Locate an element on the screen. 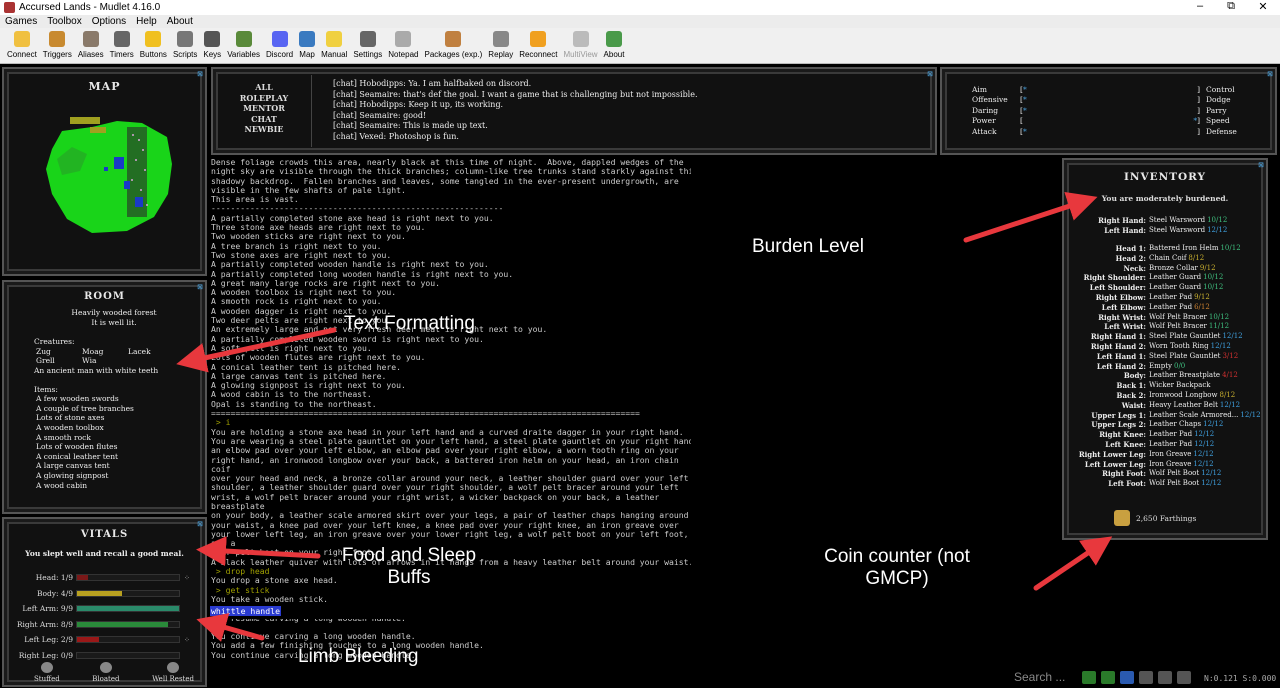  creature-name: Wia is located at coordinates (105, 361).